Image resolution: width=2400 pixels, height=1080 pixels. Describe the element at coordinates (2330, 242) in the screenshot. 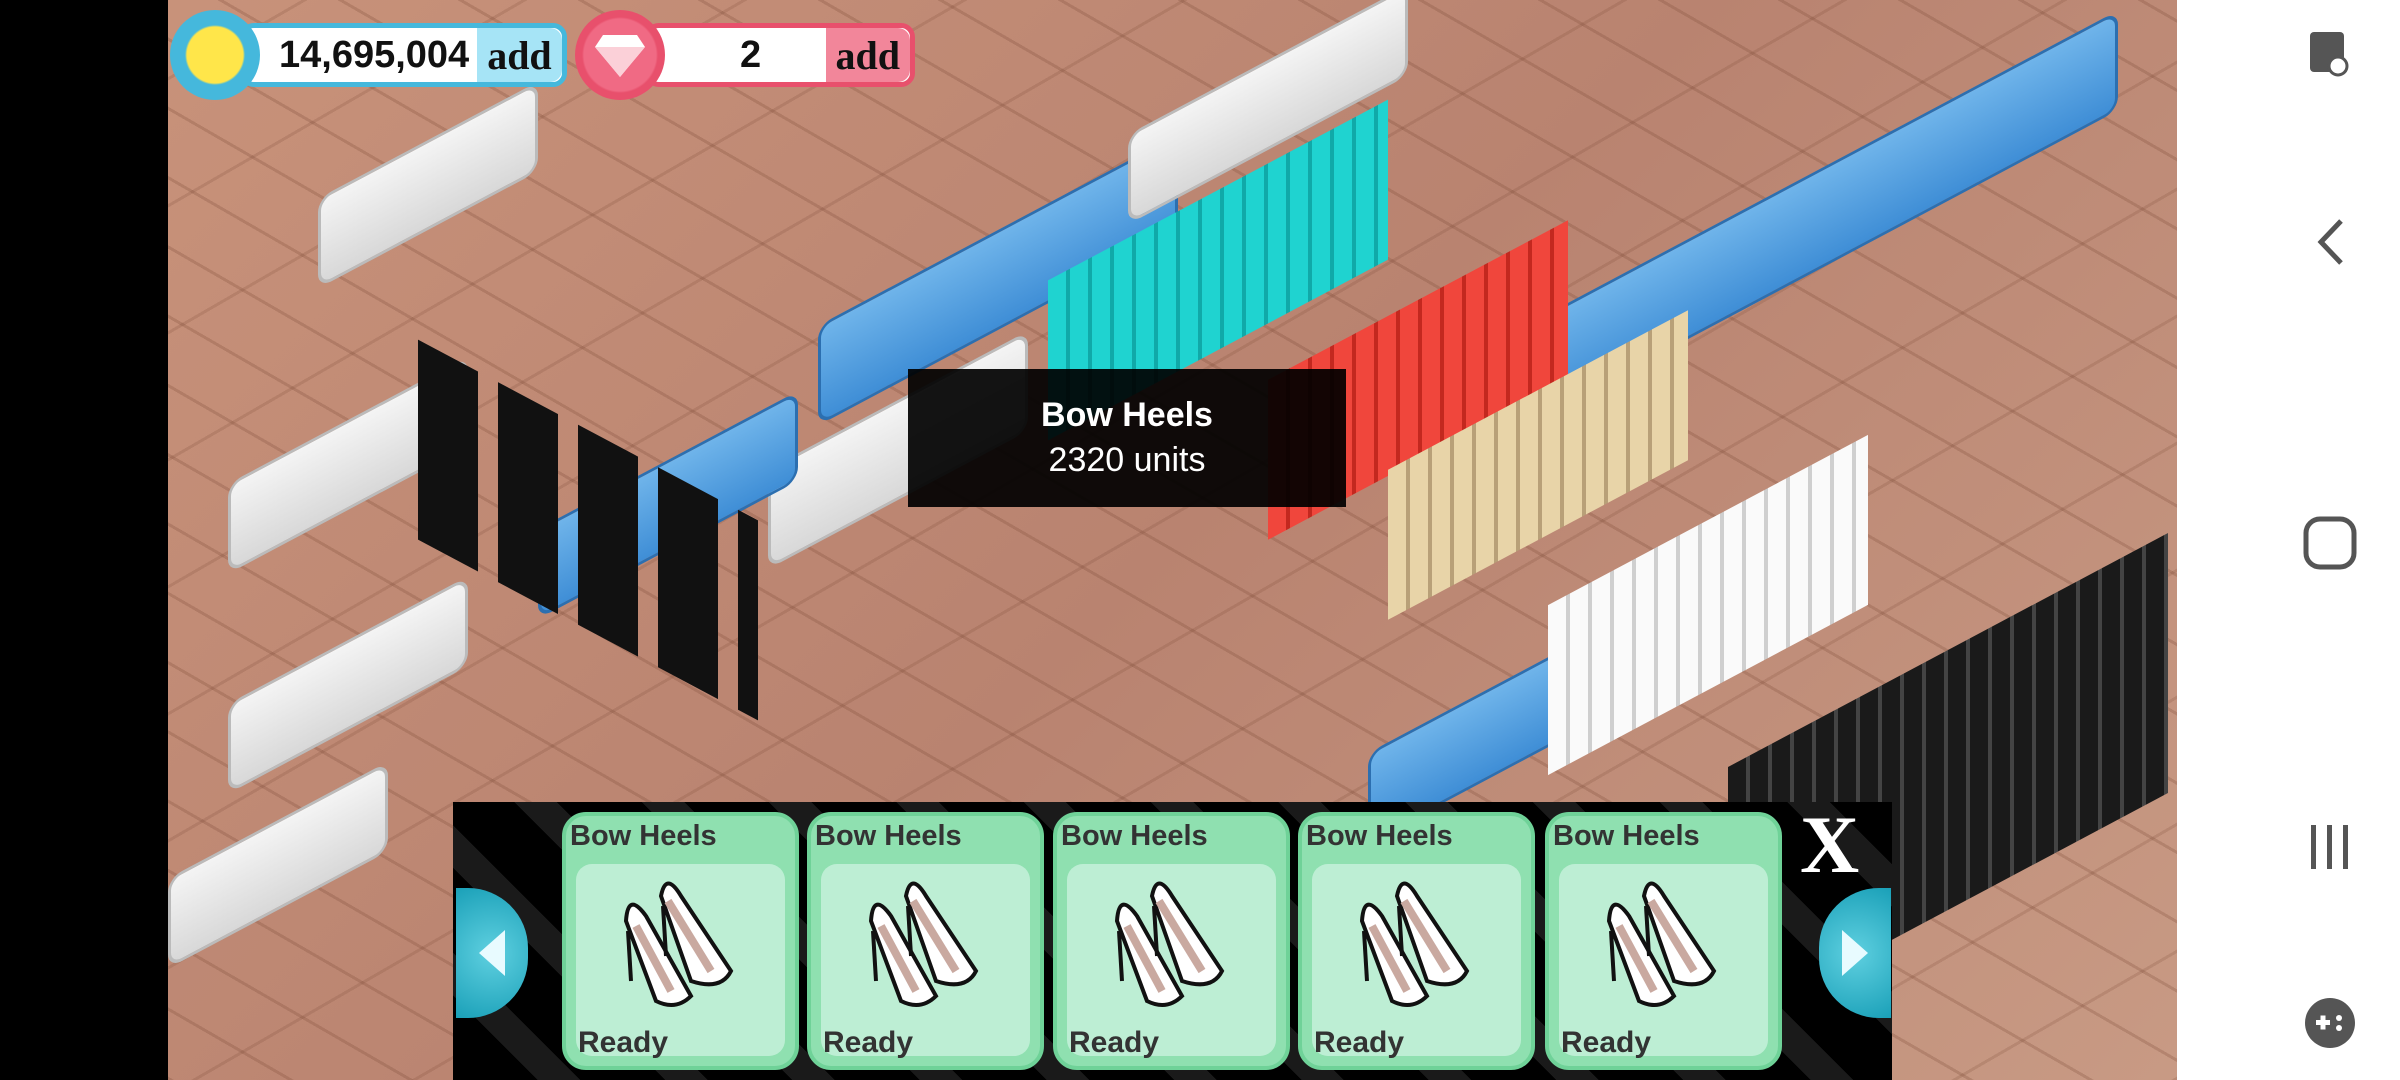

I see `back-icon` at that location.